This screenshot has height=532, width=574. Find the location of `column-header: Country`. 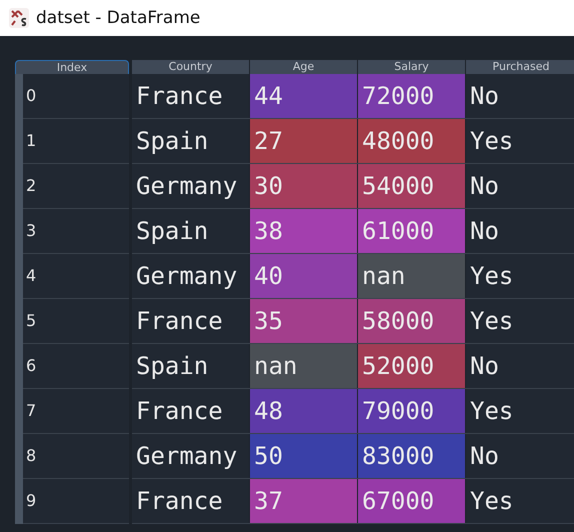

column-header: Country is located at coordinates (190, 67).